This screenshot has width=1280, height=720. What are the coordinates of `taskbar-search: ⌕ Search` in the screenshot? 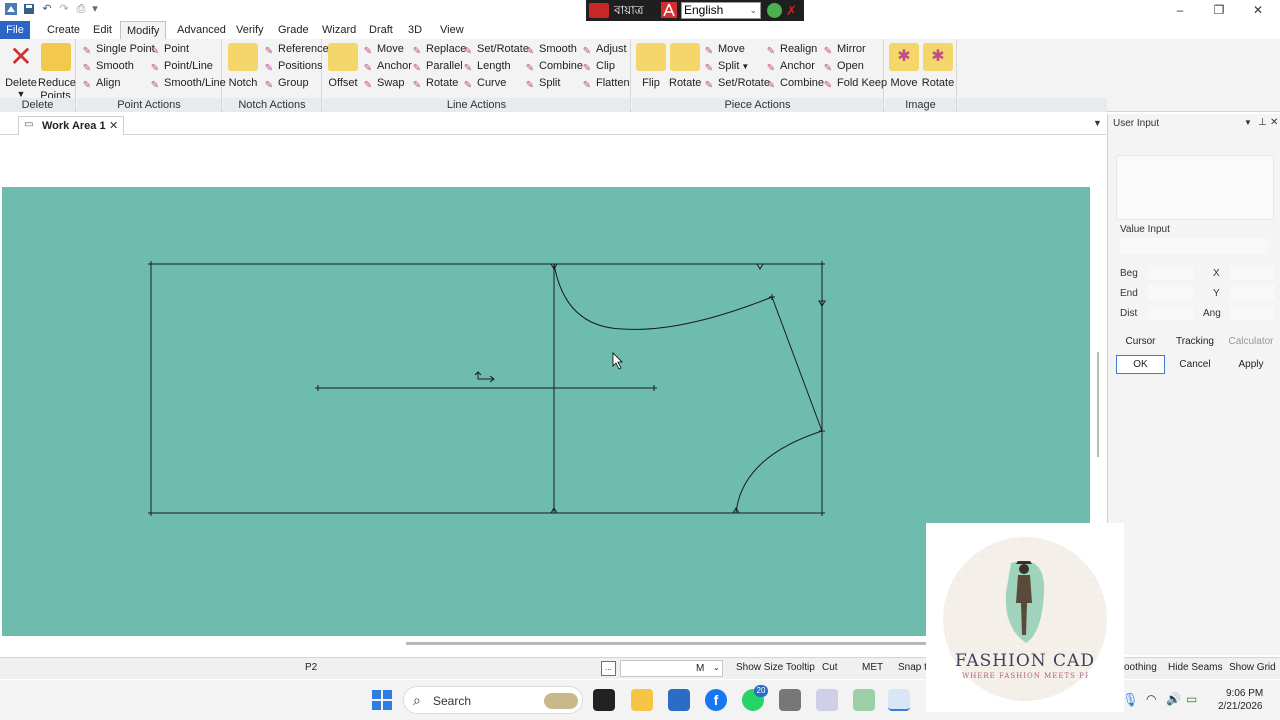 It's located at (493, 700).